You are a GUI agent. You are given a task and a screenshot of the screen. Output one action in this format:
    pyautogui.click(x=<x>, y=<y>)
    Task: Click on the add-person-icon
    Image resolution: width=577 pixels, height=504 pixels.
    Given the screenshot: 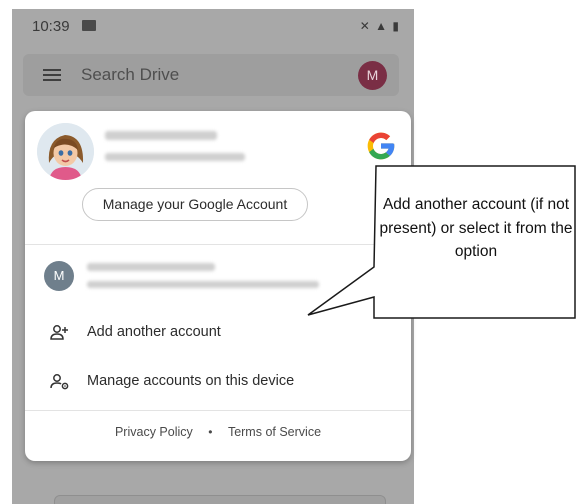 What is the action you would take?
    pyautogui.click(x=59, y=332)
    